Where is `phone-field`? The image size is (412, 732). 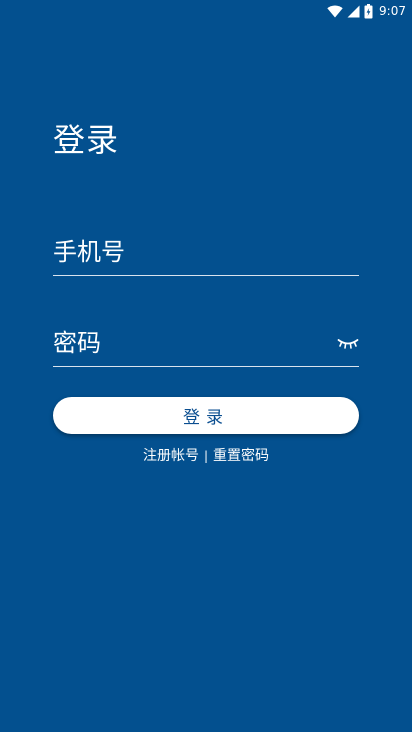
phone-field is located at coordinates (206, 251).